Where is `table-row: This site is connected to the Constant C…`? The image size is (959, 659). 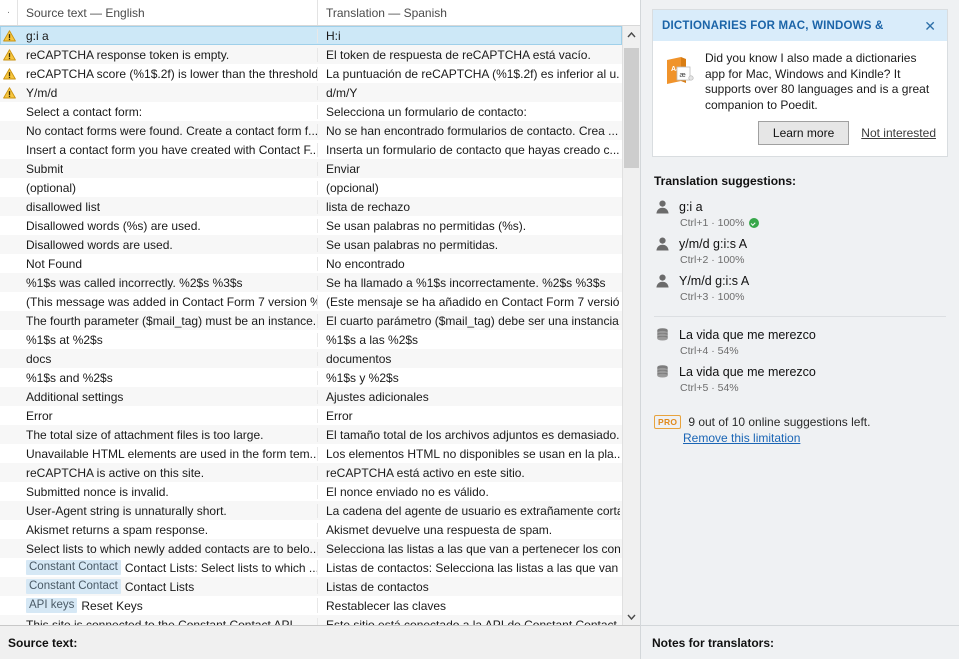 table-row: This site is connected to the Constant C… is located at coordinates (311, 620).